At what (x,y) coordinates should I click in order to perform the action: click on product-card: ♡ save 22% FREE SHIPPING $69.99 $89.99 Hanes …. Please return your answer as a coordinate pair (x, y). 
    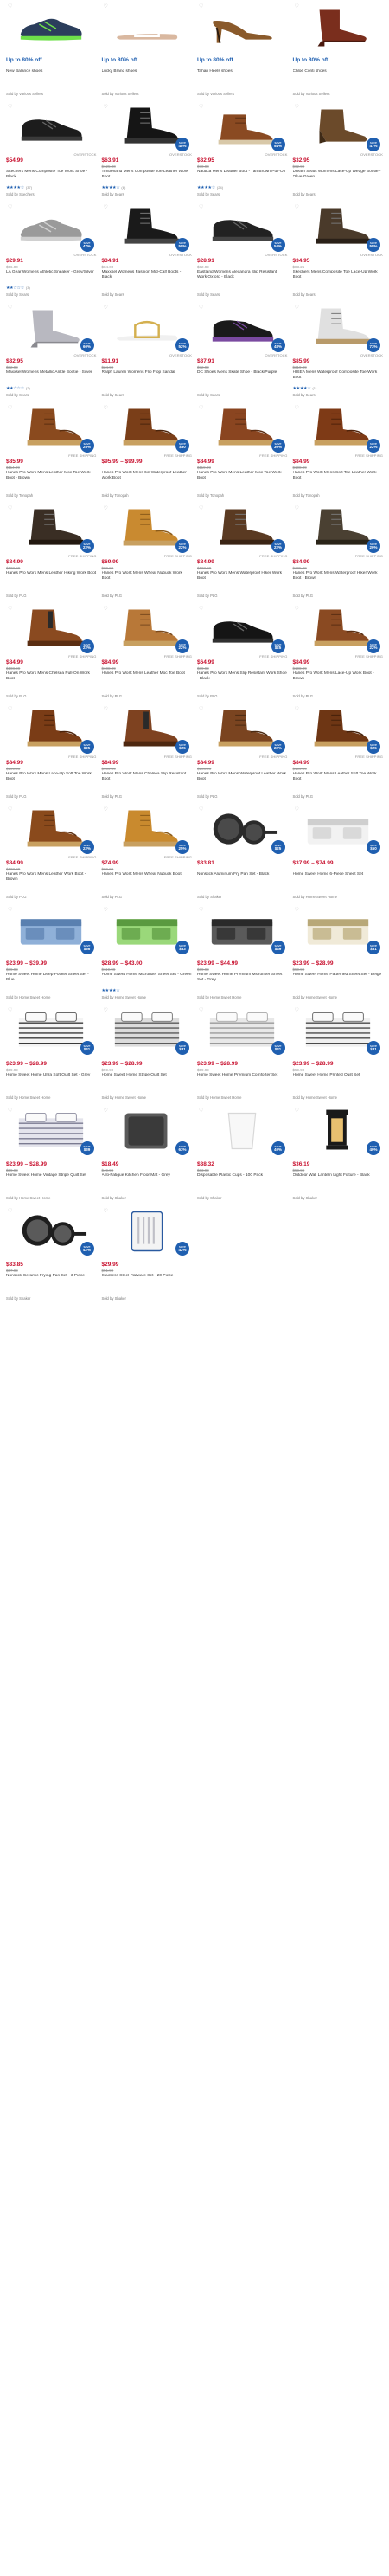
    Looking at the image, I should click on (147, 552).